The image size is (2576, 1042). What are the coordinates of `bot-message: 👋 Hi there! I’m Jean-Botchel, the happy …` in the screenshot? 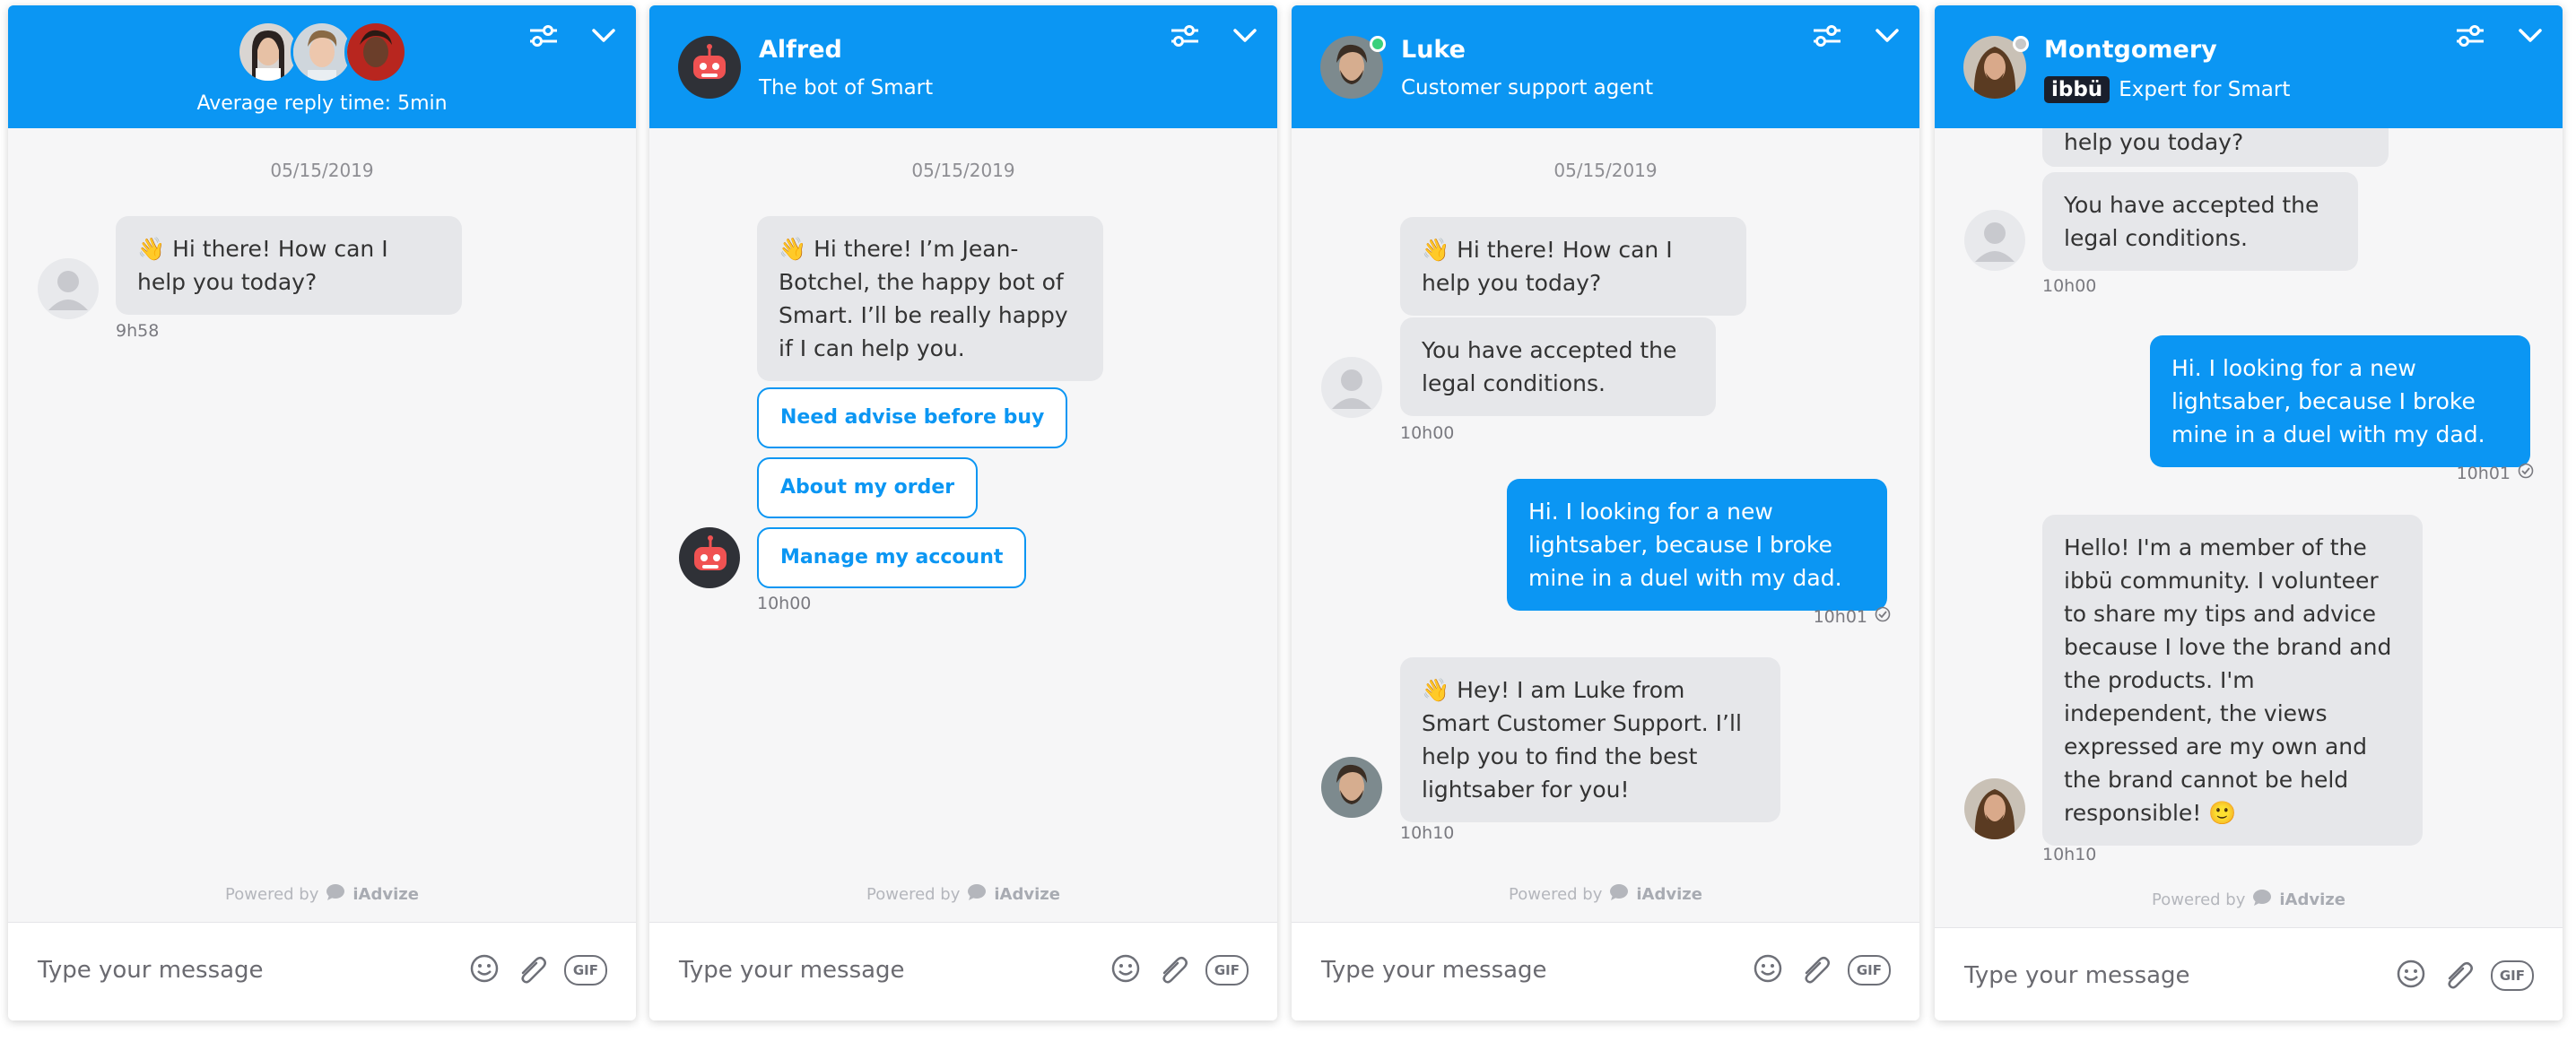 It's located at (930, 298).